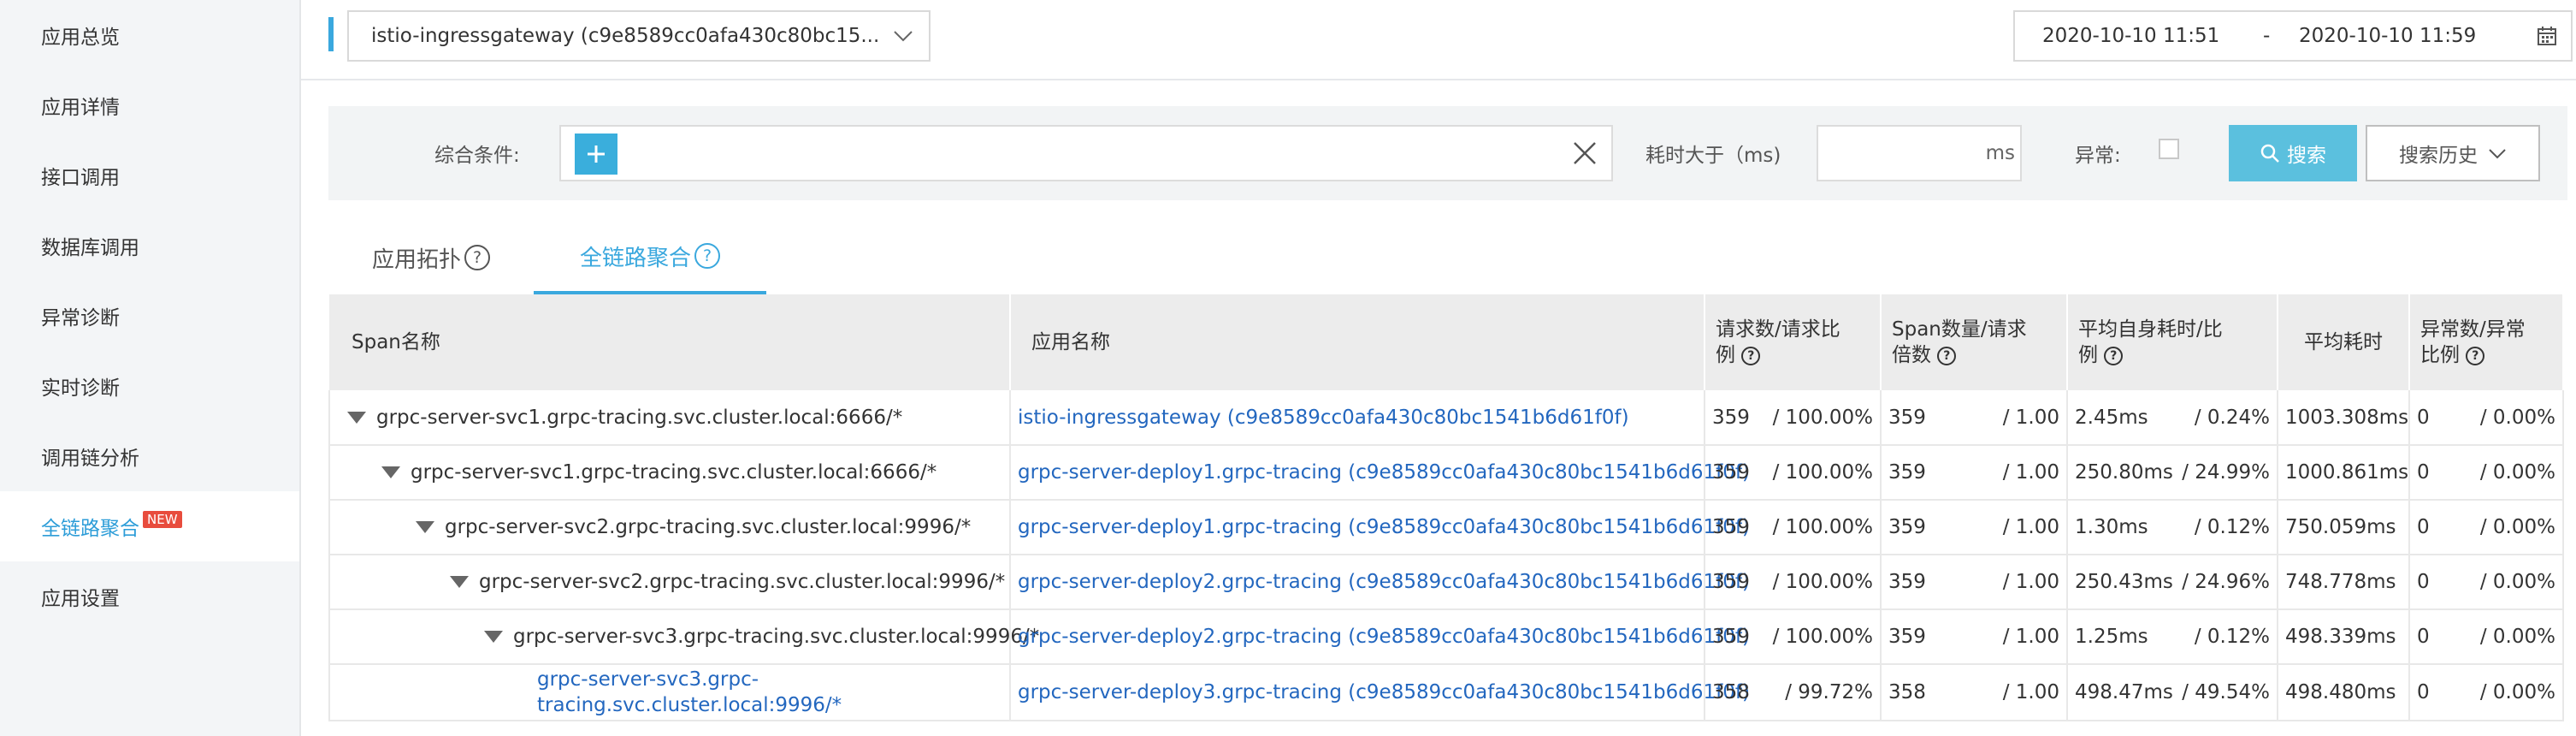 This screenshot has width=2576, height=736. What do you see at coordinates (2111, 417) in the screenshot?
I see `self-time: 2.45ms` at bounding box center [2111, 417].